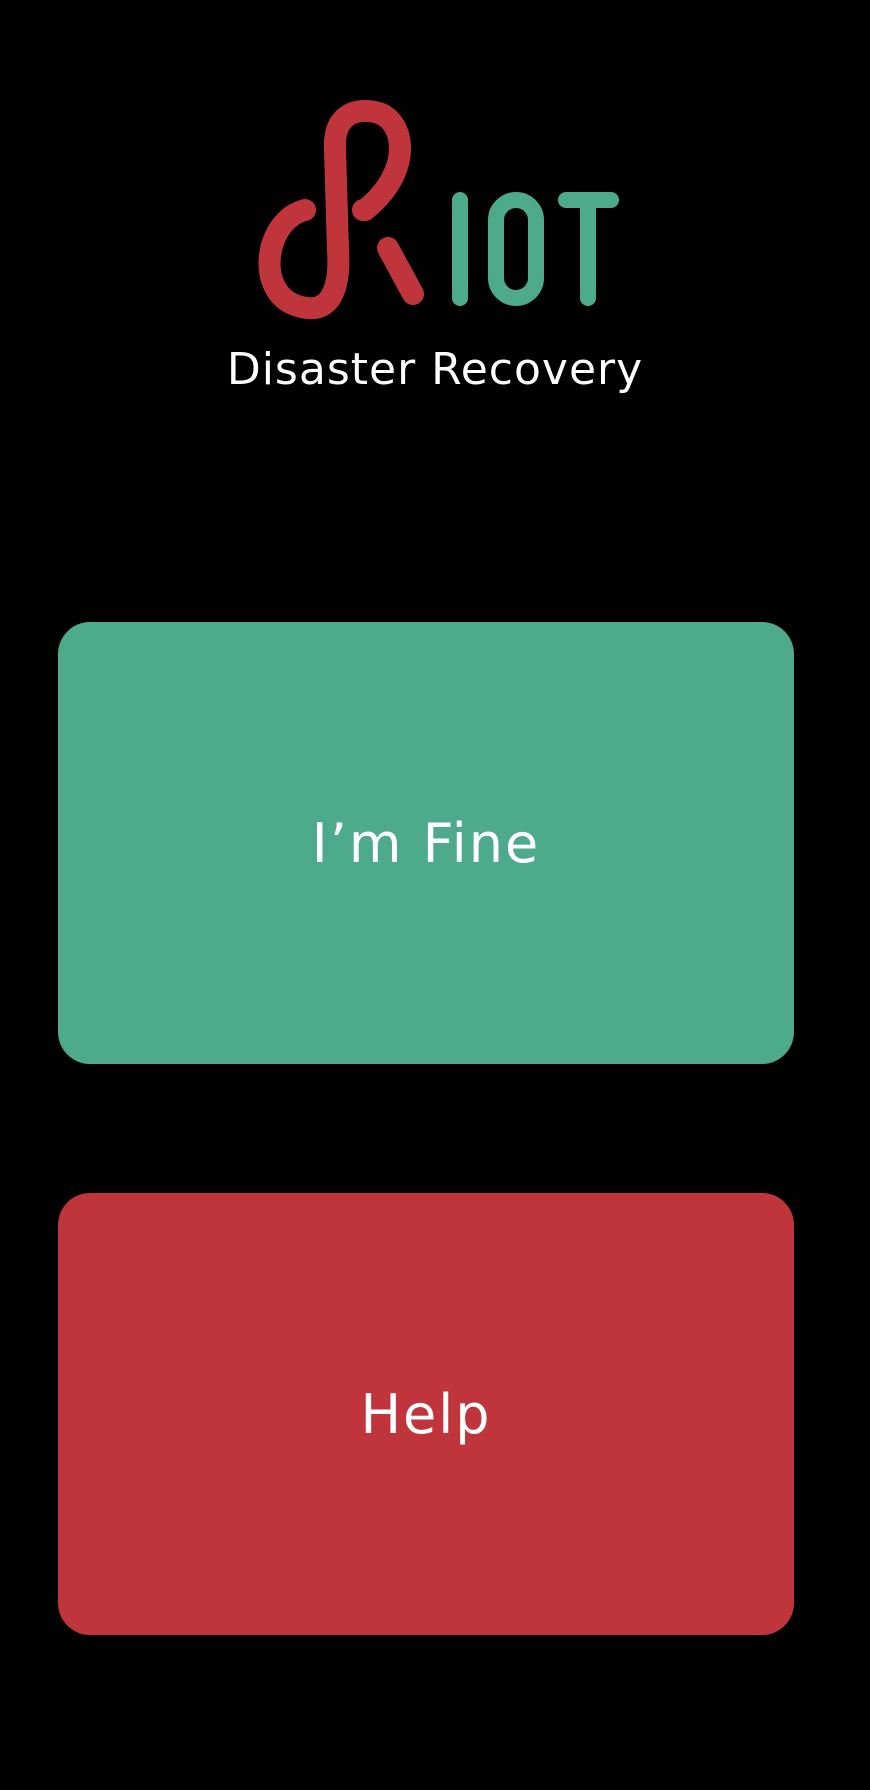 The height and width of the screenshot is (1790, 870). Describe the element at coordinates (334, 210) in the screenshot. I see `logo-red-loop` at that location.